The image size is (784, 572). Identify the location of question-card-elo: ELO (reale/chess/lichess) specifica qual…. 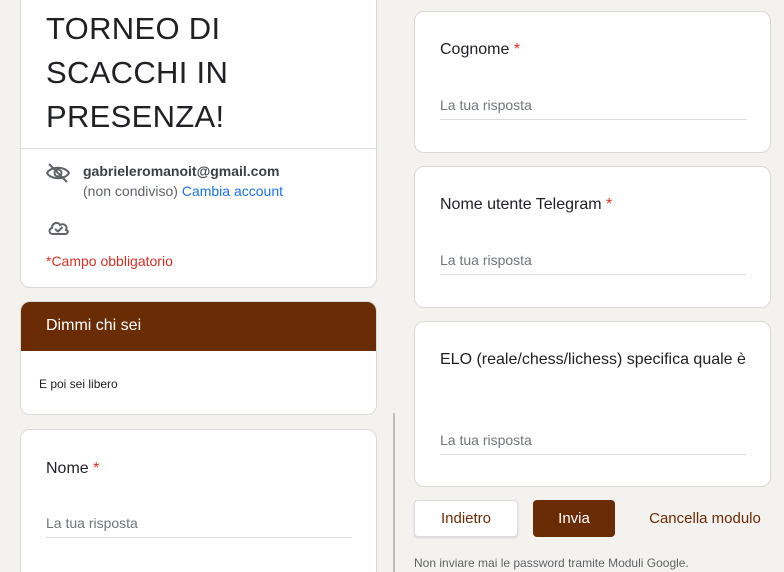
(592, 404).